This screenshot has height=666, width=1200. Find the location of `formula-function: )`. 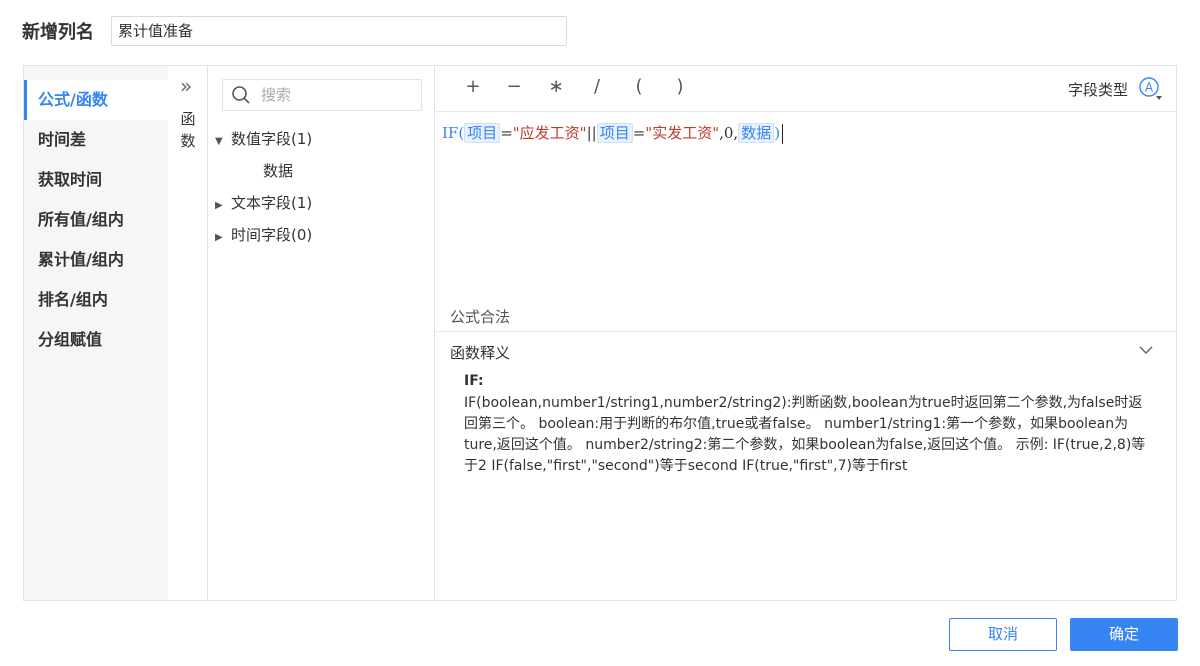

formula-function: ) is located at coordinates (777, 133).